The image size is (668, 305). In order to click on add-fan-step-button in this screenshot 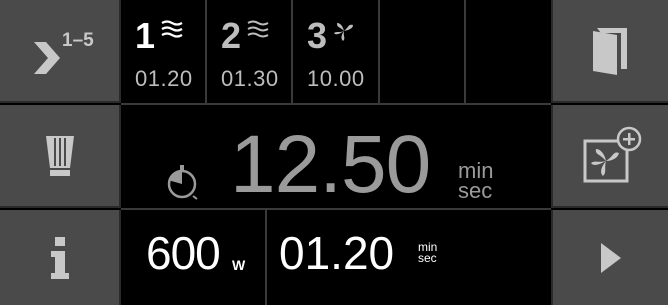, I will do `click(609, 156)`.